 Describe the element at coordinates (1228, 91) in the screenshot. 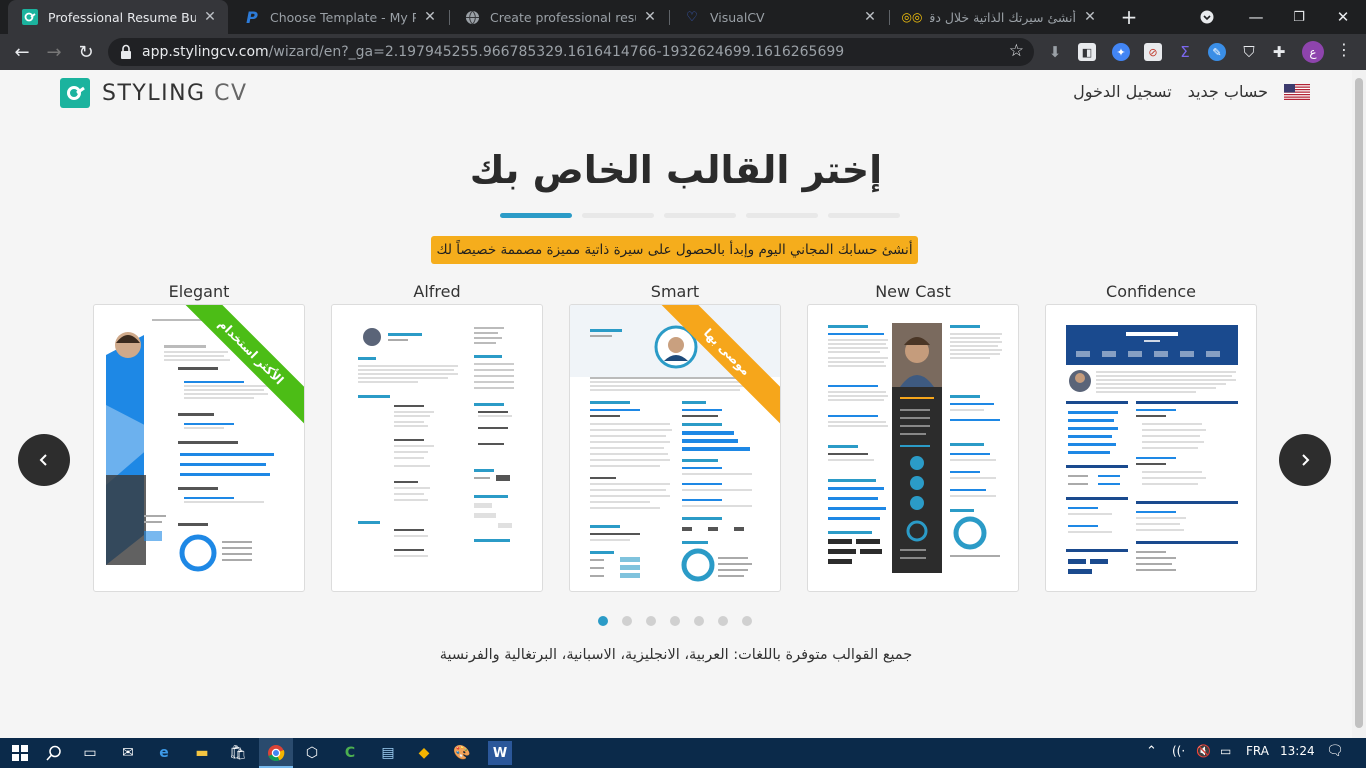

I see `new-account-link: حساب جديد` at that location.